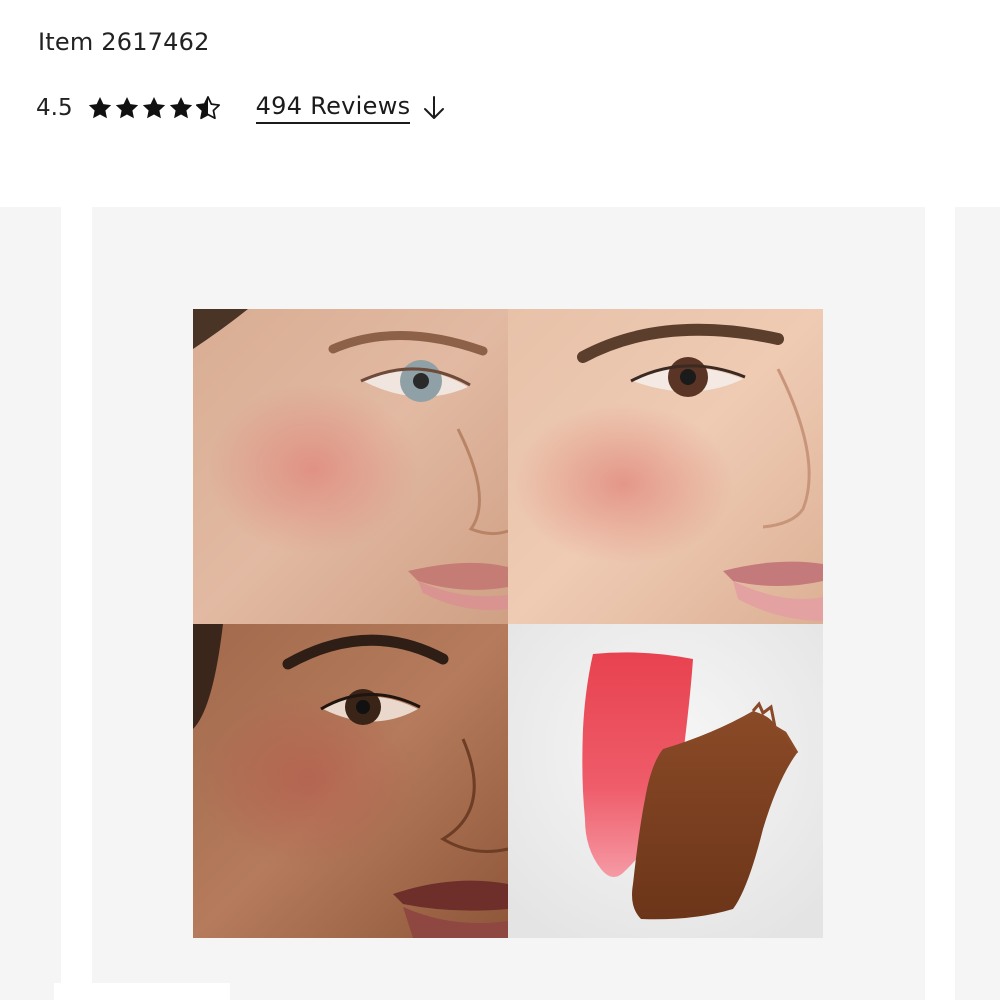  I want to click on reviews-count-label: 494 Reviews, so click(333, 108).